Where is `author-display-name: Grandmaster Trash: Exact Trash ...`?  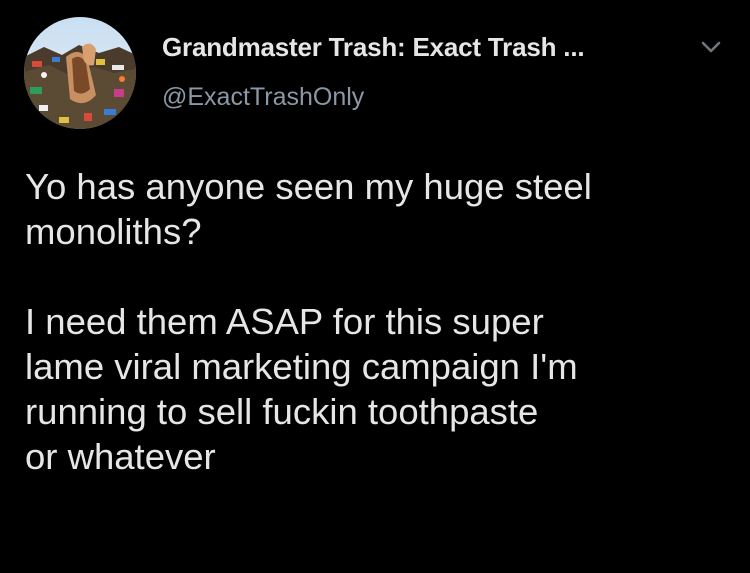
author-display-name: Grandmaster Trash: Exact Trash ... is located at coordinates (373, 47).